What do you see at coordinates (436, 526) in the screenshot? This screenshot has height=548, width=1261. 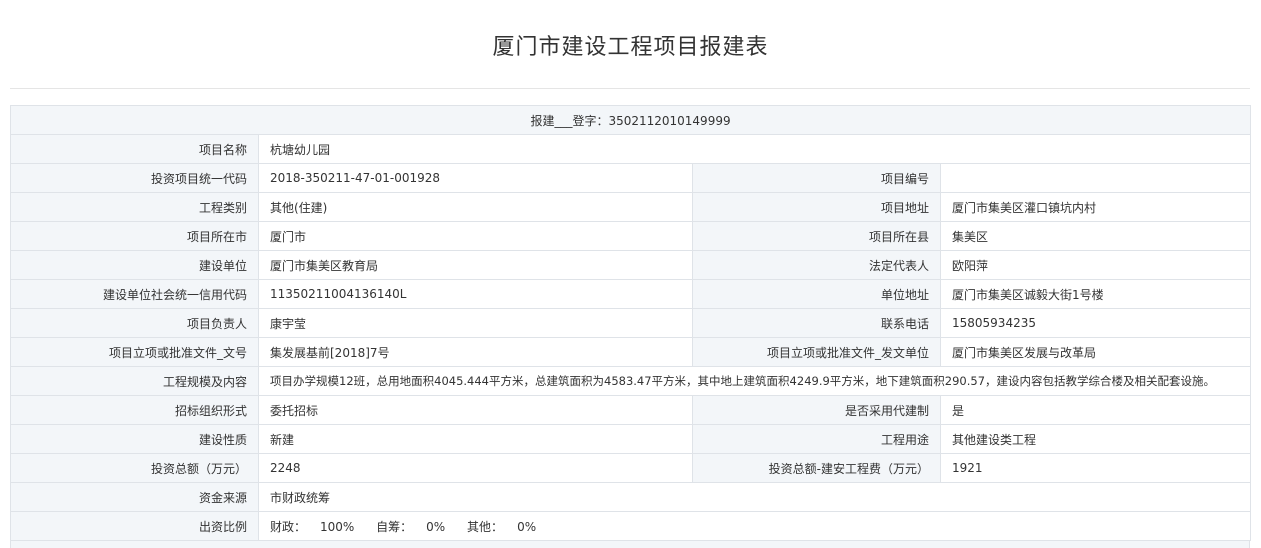 I see `self-value: 0%` at bounding box center [436, 526].